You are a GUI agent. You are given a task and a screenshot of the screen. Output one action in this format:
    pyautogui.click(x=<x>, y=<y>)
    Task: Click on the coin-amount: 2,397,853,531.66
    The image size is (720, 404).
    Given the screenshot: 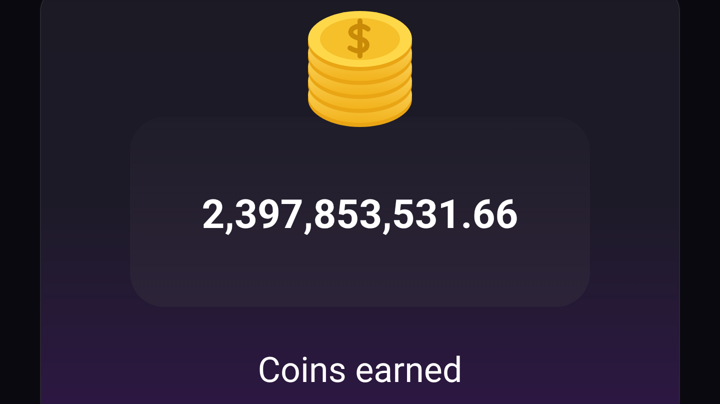 What is the action you would take?
    pyautogui.click(x=360, y=215)
    